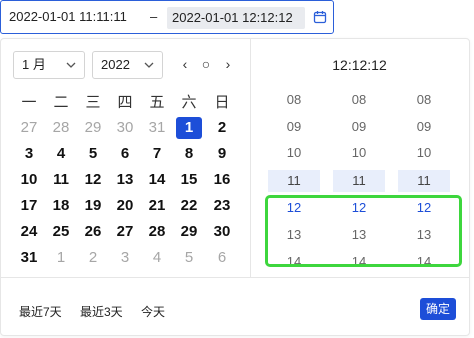  I want to click on day-cell: 24, so click(29, 232).